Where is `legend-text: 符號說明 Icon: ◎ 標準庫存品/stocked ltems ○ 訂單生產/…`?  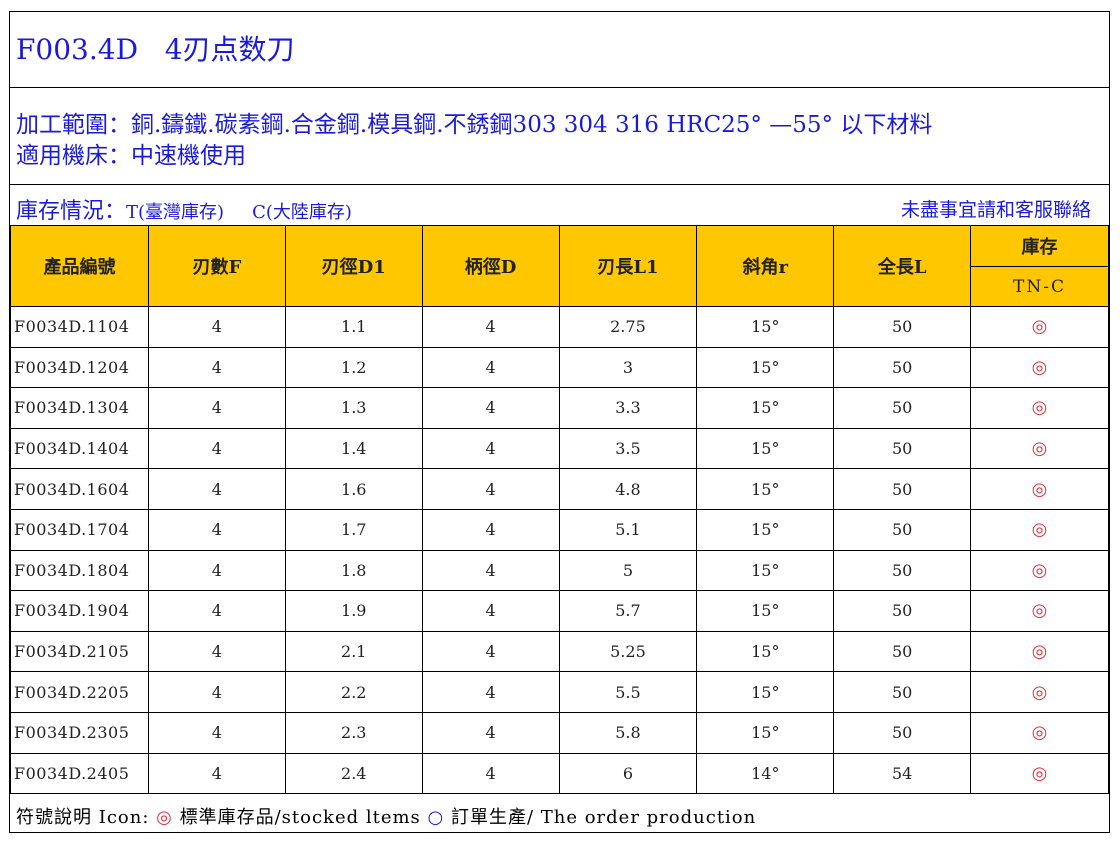 legend-text: 符號說明 Icon: ◎ 標準庫存品/stocked ltems ○ 訂單生產/… is located at coordinates (386, 816).